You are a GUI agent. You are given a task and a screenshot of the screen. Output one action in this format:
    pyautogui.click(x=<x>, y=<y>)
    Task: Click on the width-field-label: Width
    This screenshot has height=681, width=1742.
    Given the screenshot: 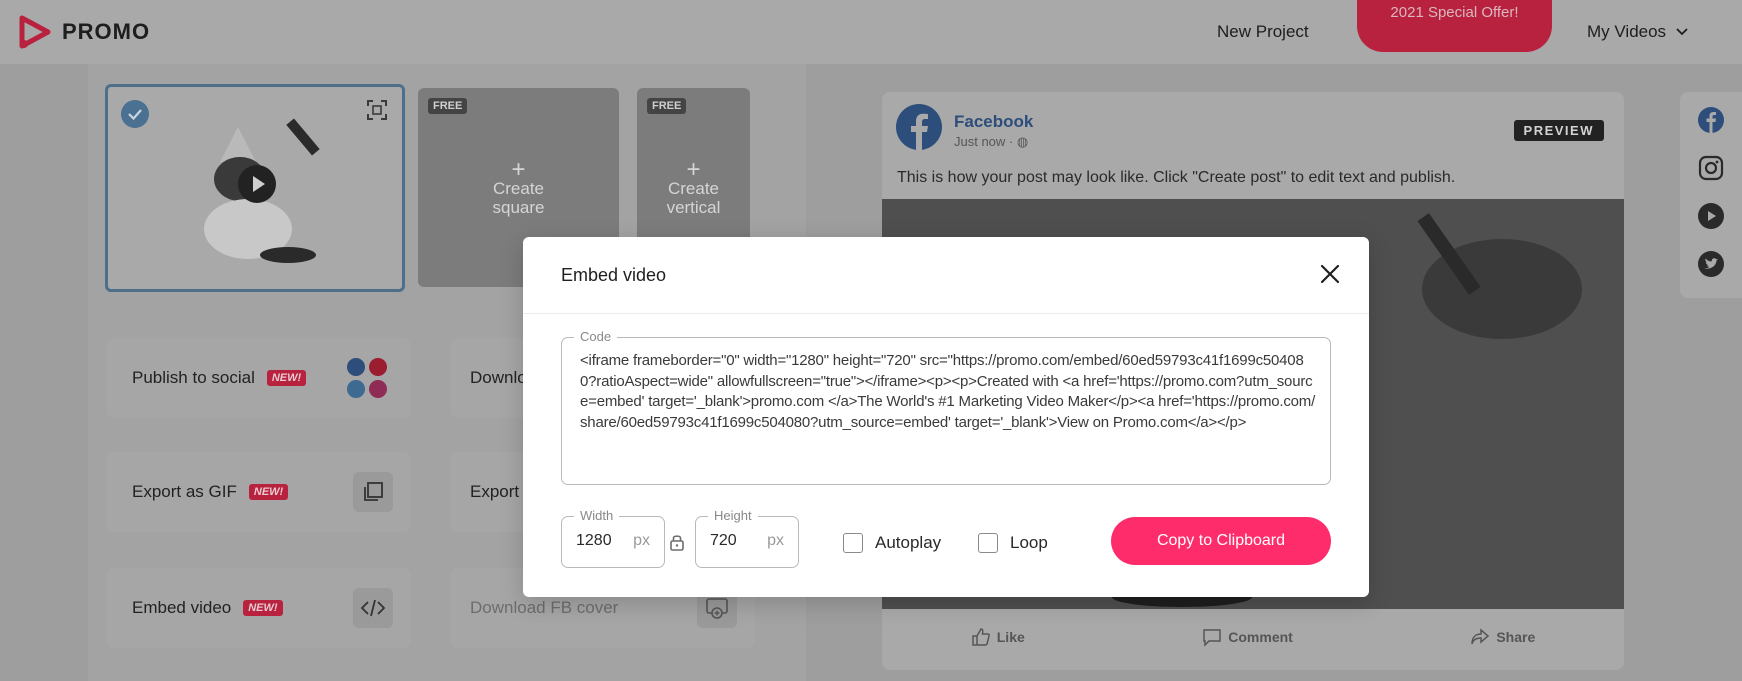 What is the action you would take?
    pyautogui.click(x=597, y=515)
    